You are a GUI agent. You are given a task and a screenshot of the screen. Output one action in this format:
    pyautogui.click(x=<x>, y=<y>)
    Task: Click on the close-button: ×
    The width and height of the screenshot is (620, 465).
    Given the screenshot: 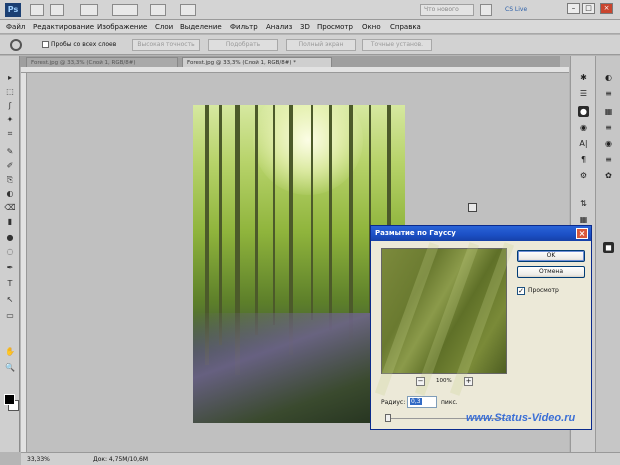 What is the action you would take?
    pyautogui.click(x=606, y=8)
    